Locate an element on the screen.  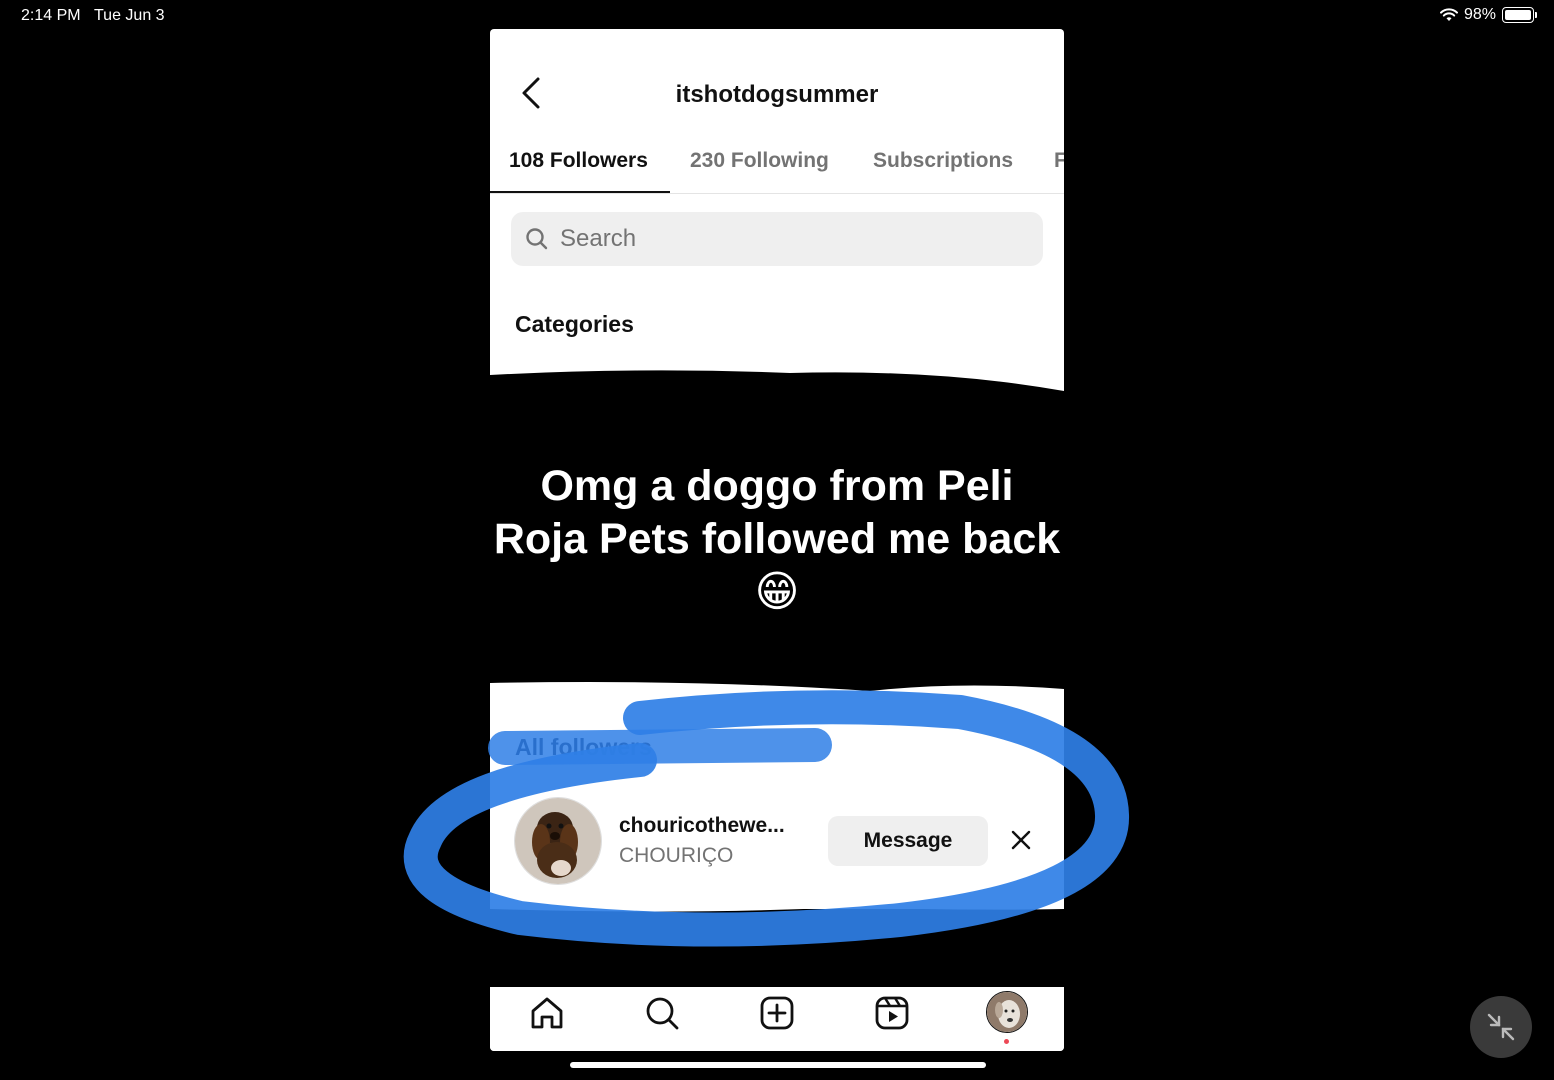
header: itshotdogsummer is located at coordinates (777, 89).